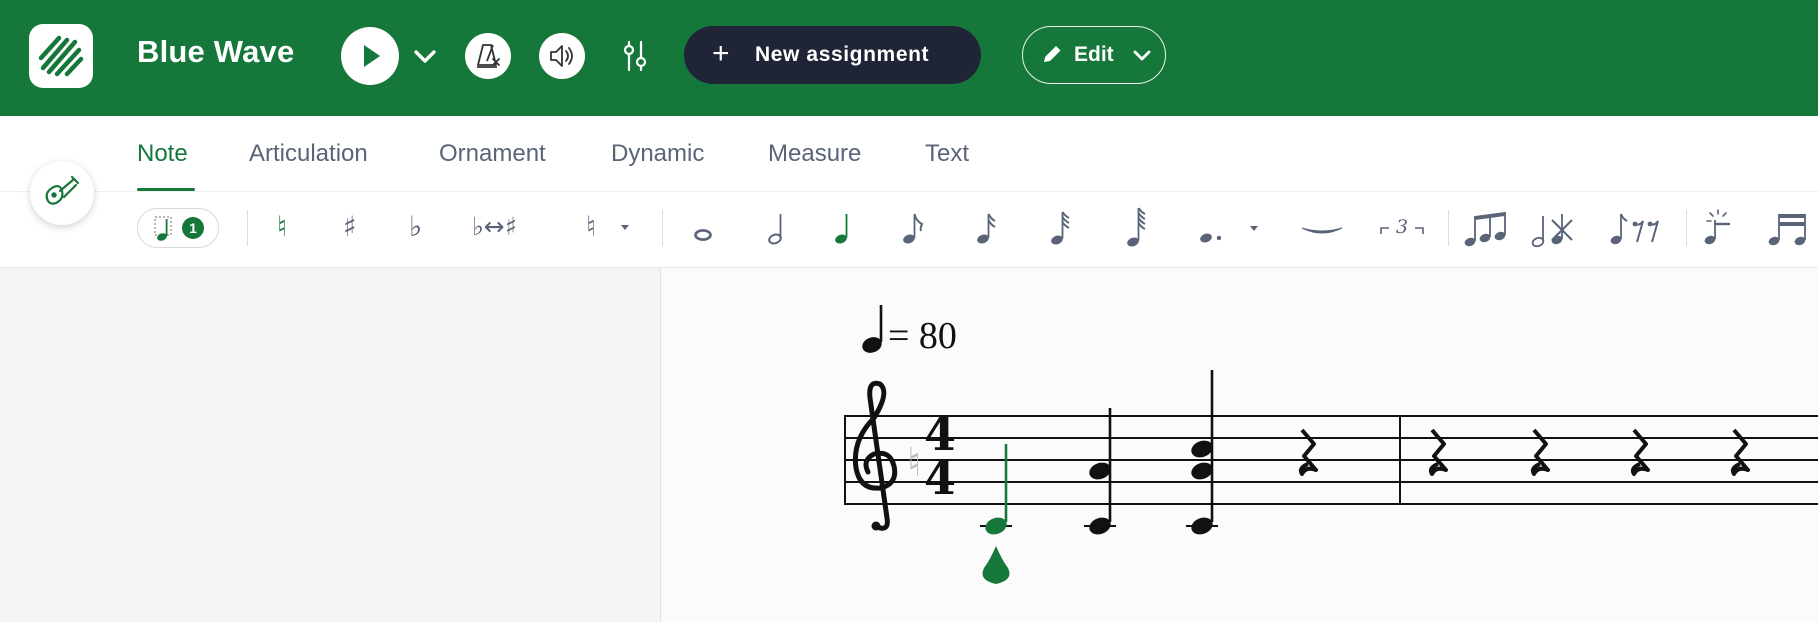 This screenshot has width=1818, height=622. I want to click on tempo-marking: = 80, so click(922, 336).